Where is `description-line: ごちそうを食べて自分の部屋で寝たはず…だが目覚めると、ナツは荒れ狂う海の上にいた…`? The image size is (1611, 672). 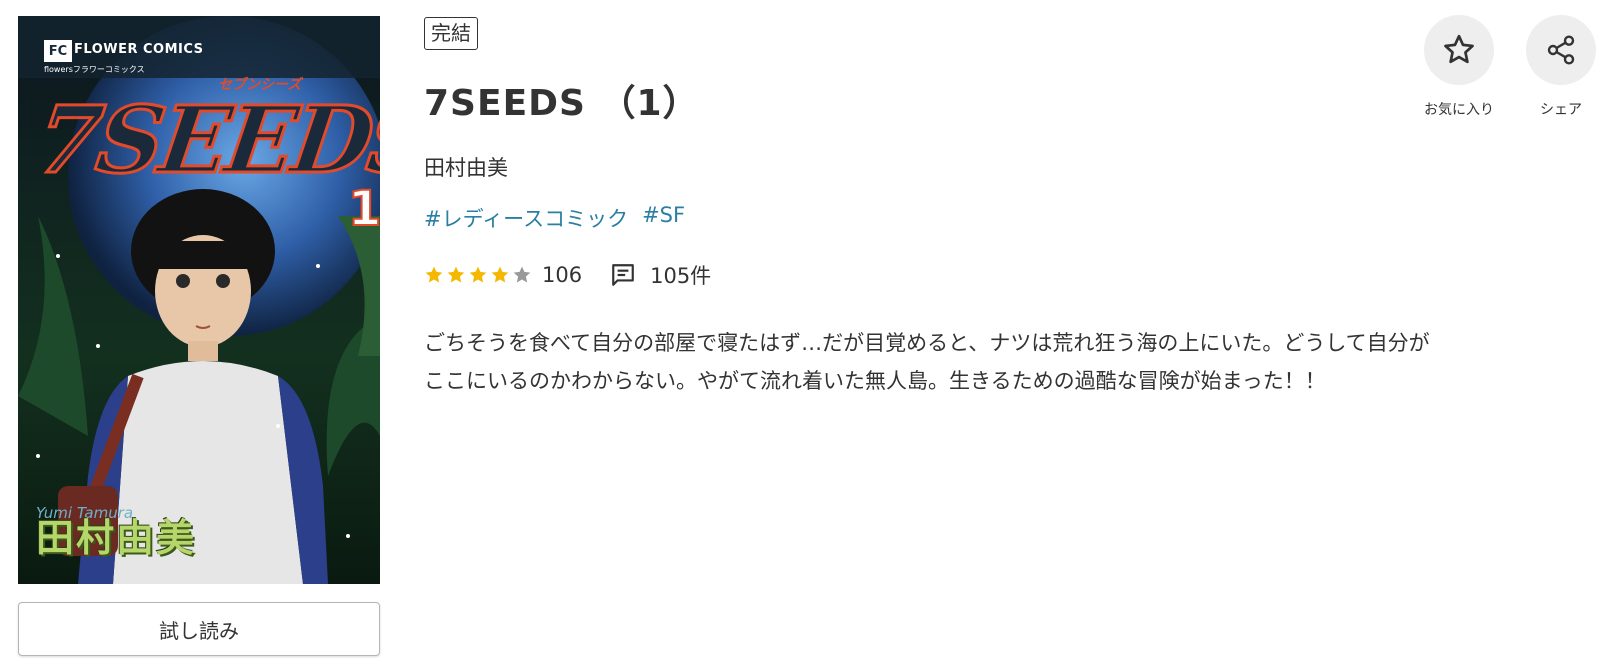
description-line: ごちそうを食べて自分の部屋で寝たはず…だが目覚めると、ナツは荒れ狂う海の上にいた… is located at coordinates (927, 343).